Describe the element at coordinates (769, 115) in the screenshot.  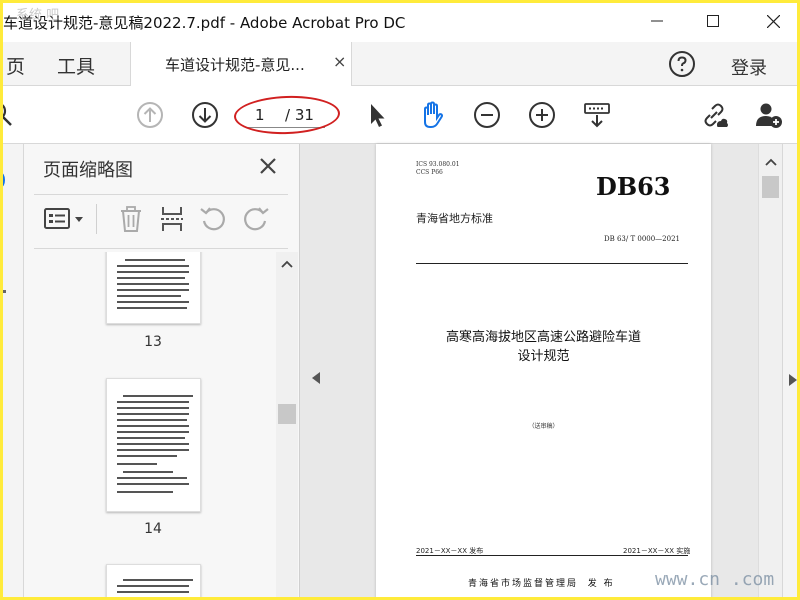
I see `add-user-icon` at that location.